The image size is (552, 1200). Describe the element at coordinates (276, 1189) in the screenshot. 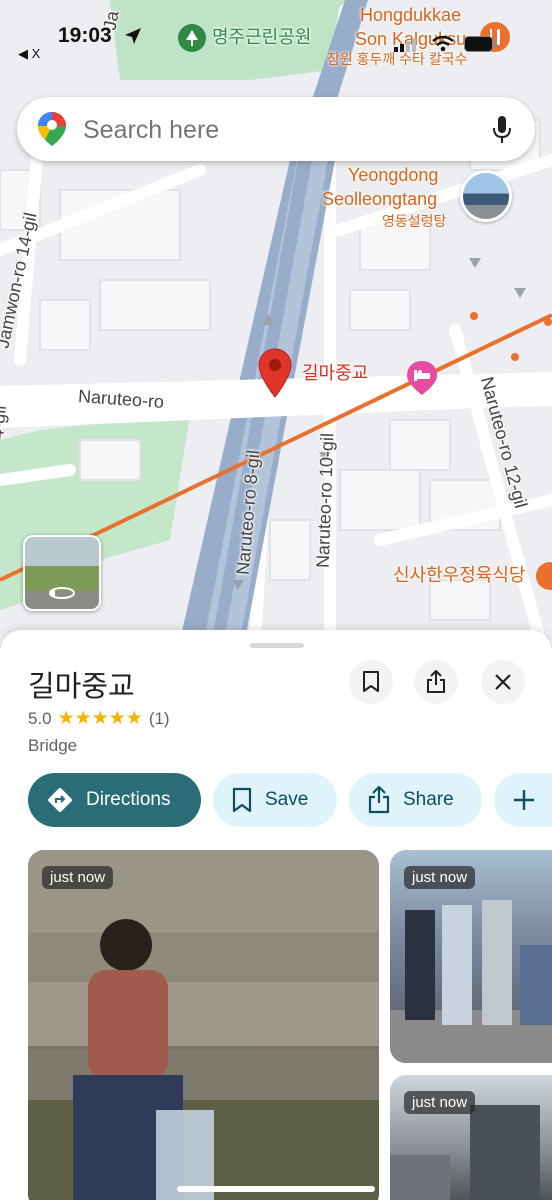

I see `home-indicator` at that location.